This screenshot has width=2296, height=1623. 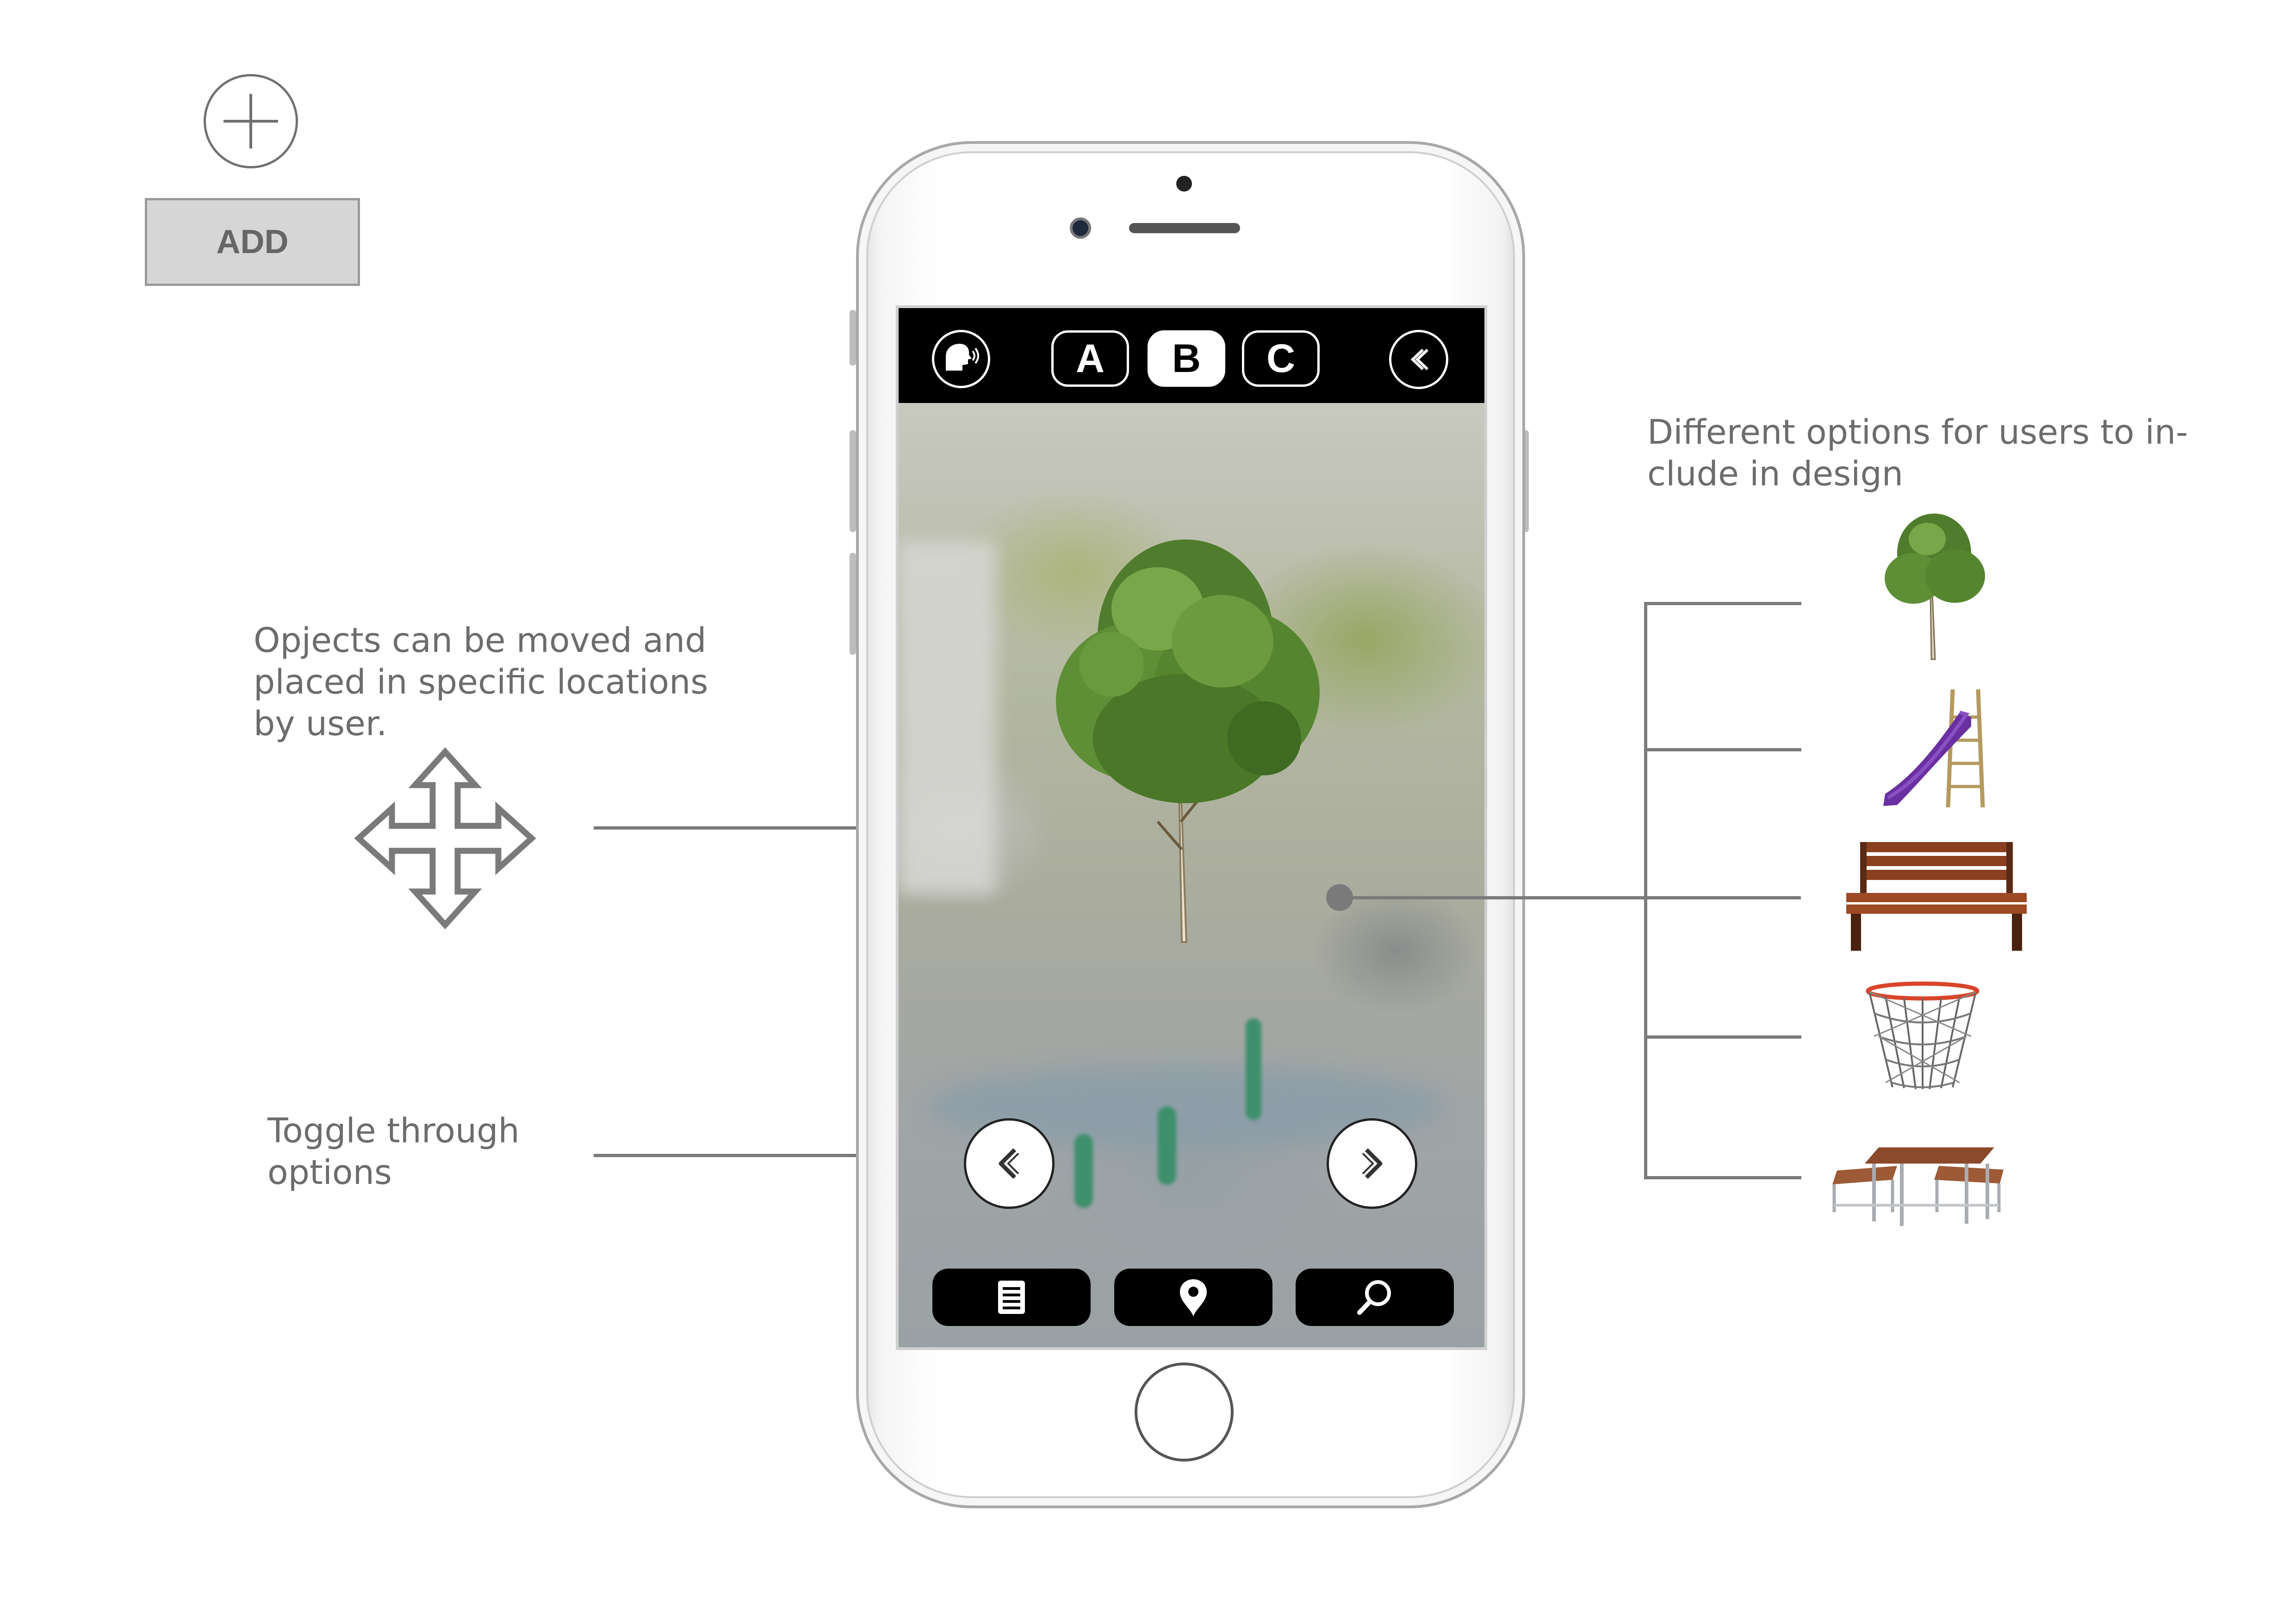 I want to click on options-connector, so click(x=1570, y=897).